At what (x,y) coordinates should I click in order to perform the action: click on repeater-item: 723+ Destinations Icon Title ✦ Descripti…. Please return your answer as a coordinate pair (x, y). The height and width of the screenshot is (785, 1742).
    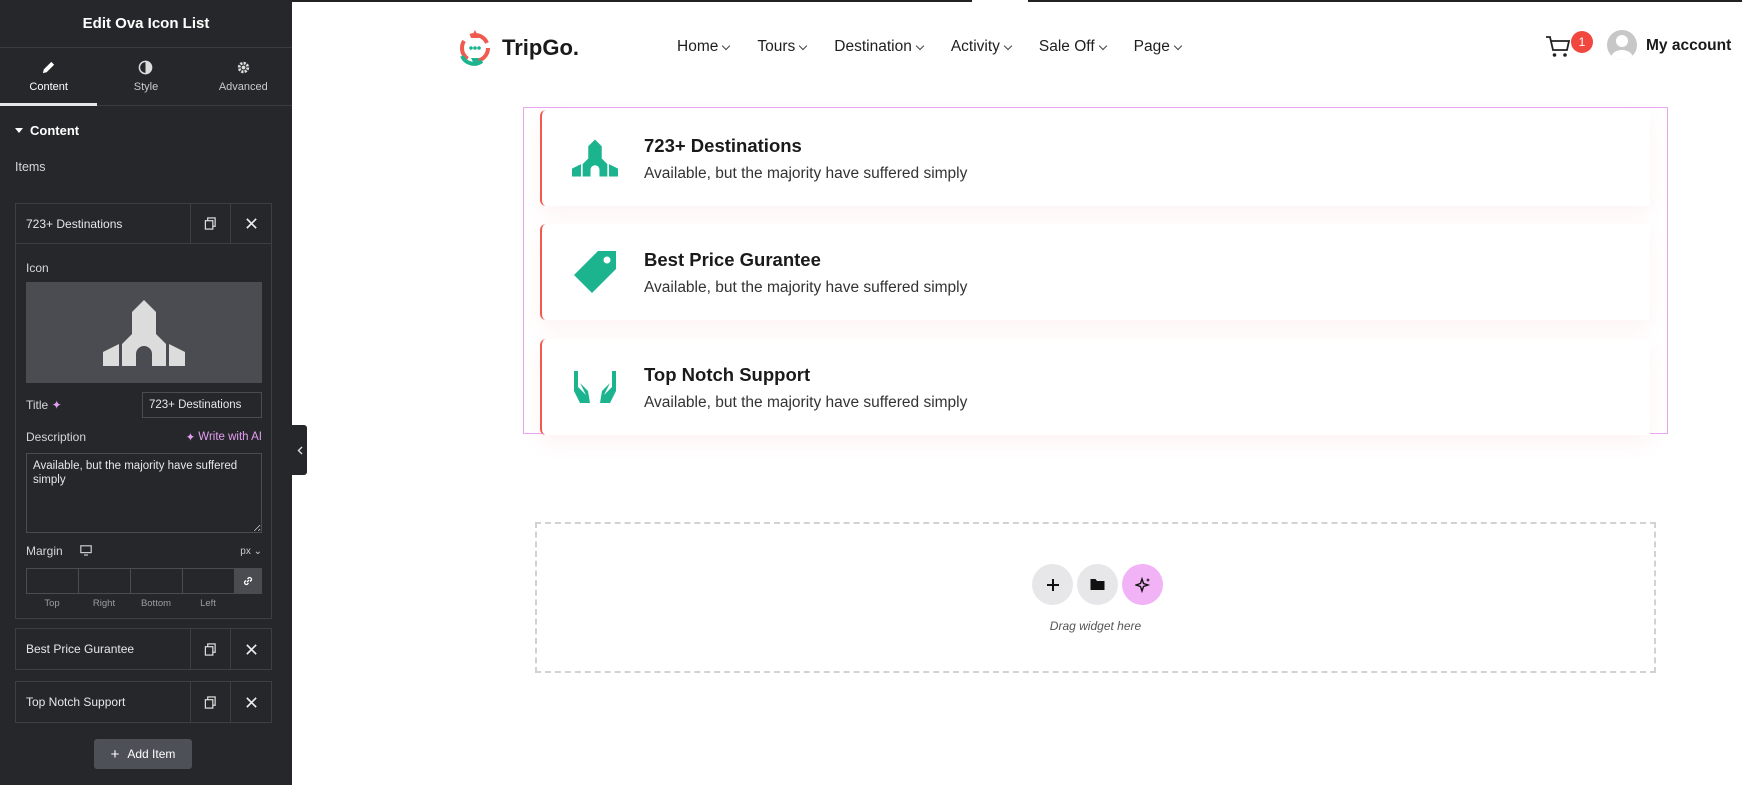
    Looking at the image, I should click on (143, 411).